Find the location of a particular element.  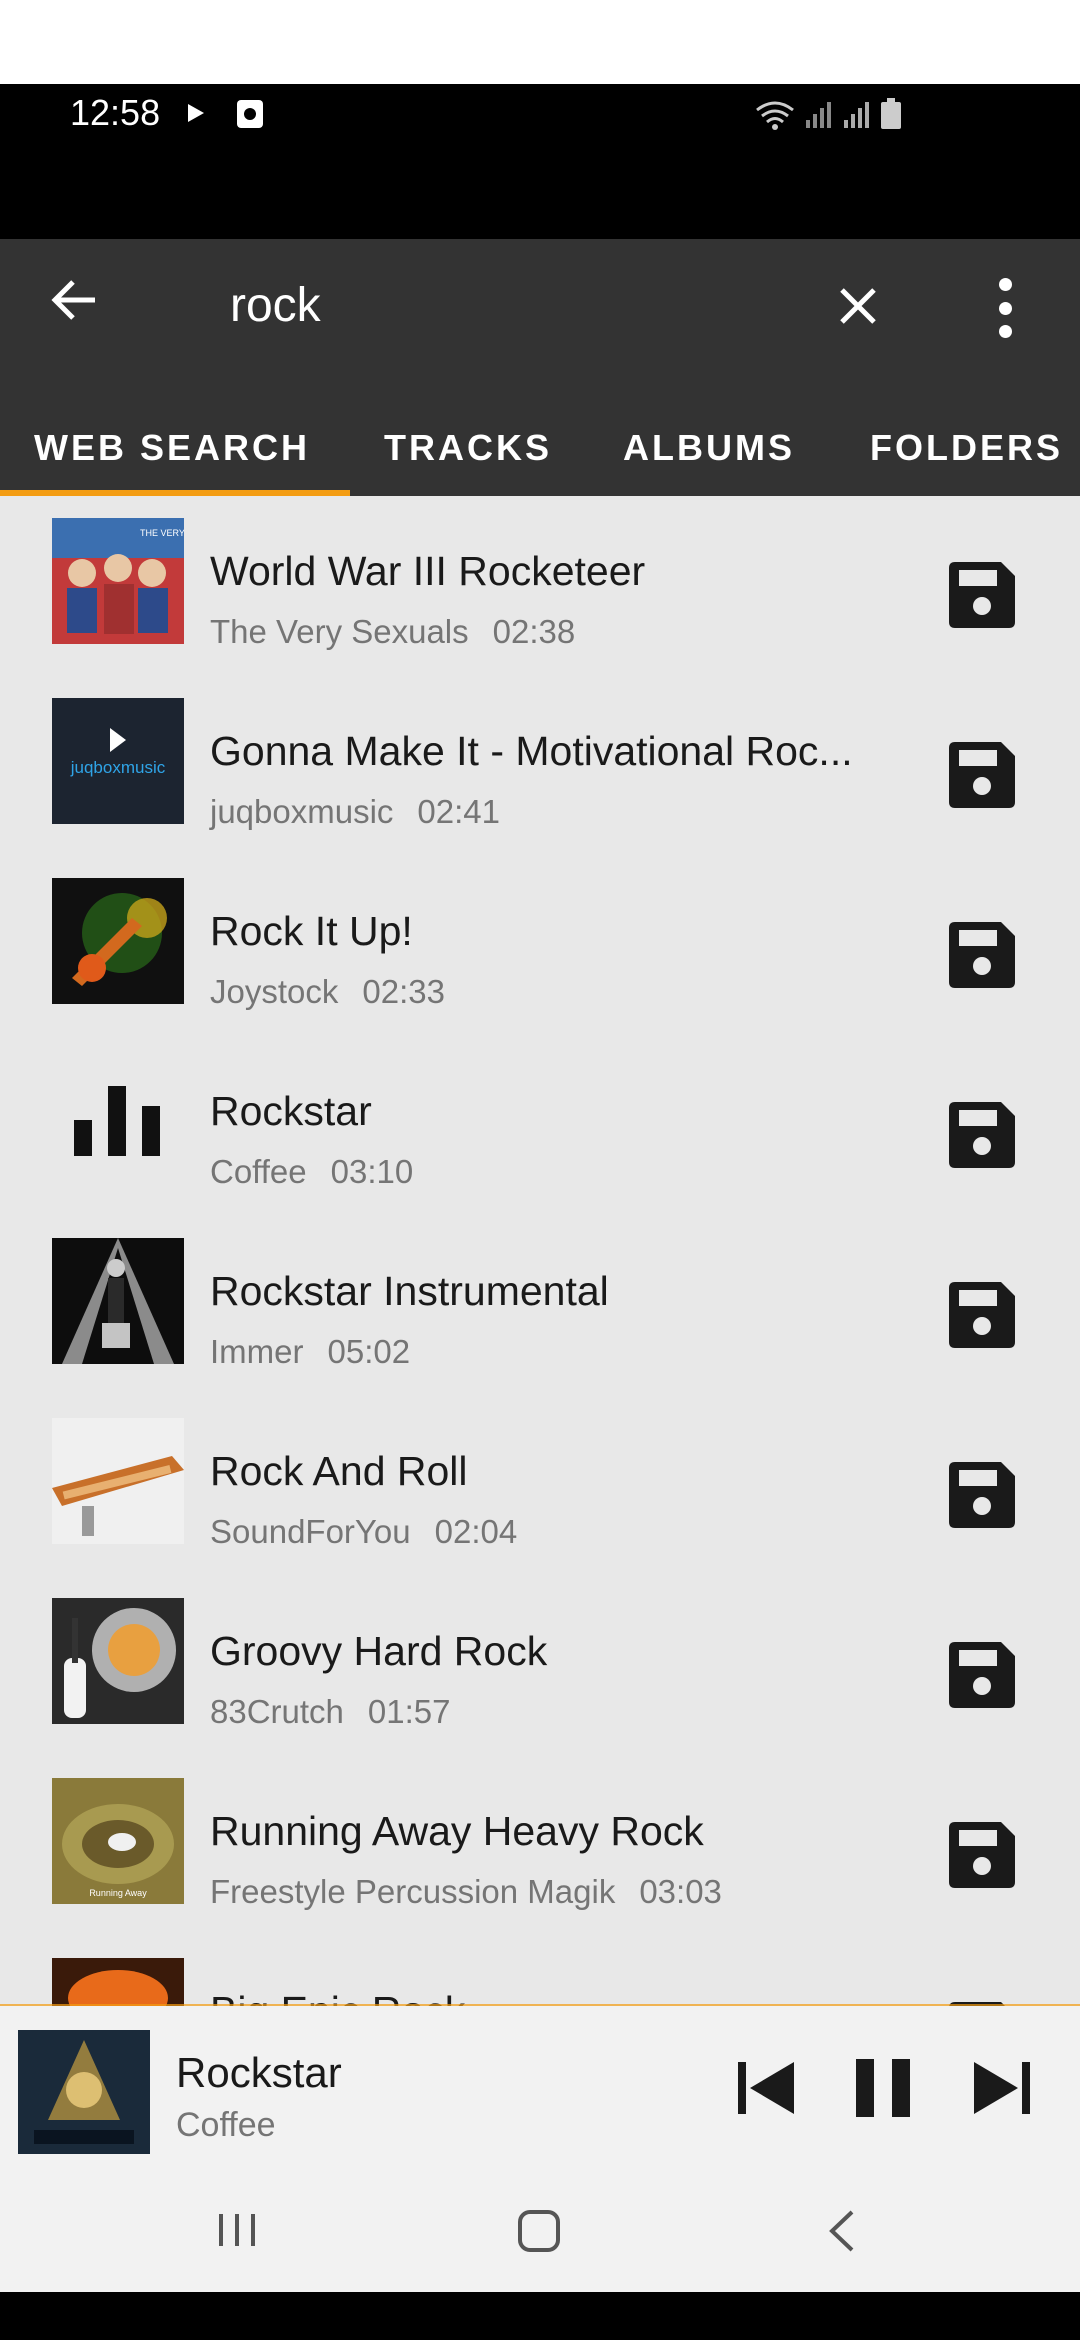

svg-text: Running Away is located at coordinates (118, 1893).